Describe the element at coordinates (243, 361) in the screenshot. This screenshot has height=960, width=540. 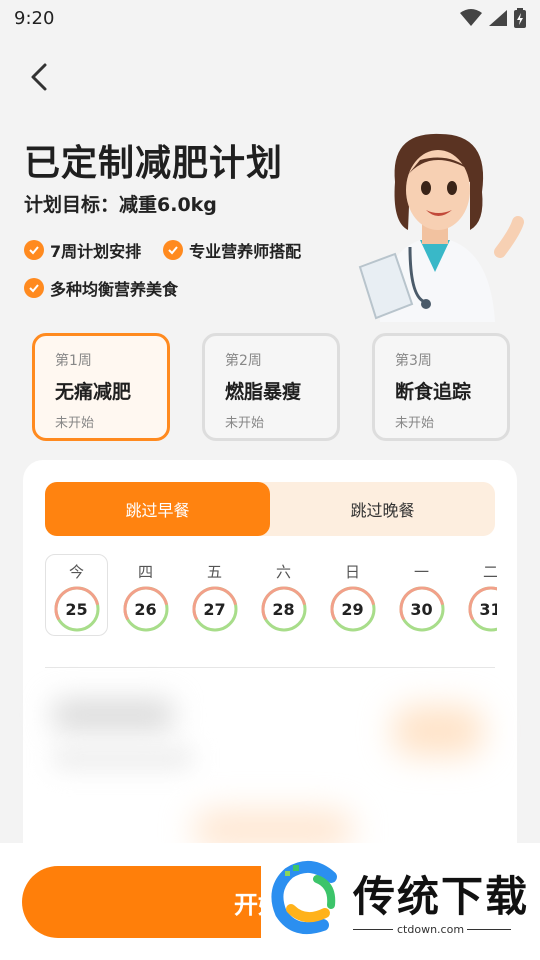
I see `week-number: 第2周` at that location.